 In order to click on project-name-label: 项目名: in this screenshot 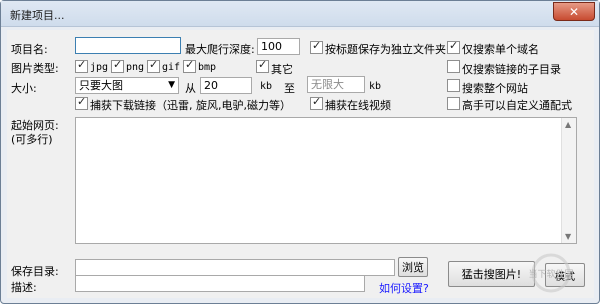, I will do `click(29, 49)`.